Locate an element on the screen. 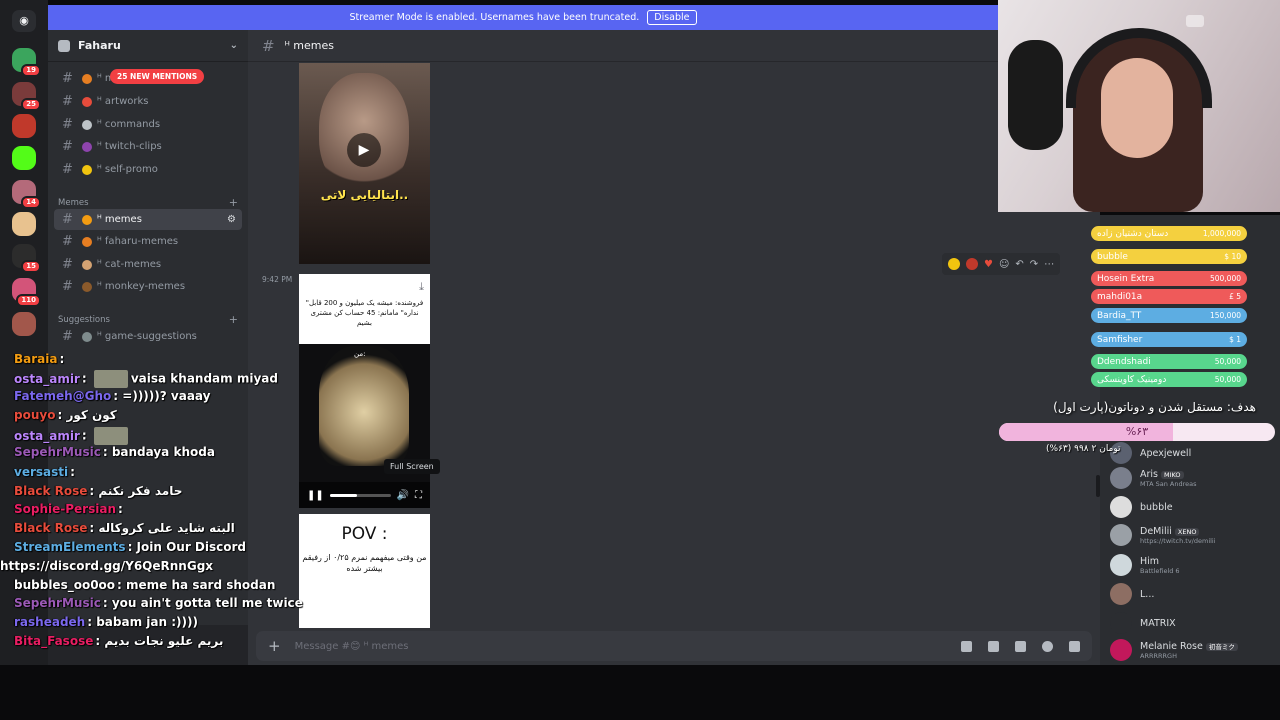 This screenshot has width=1280, height=720. chat-text: bandaya khoda is located at coordinates (163, 452).